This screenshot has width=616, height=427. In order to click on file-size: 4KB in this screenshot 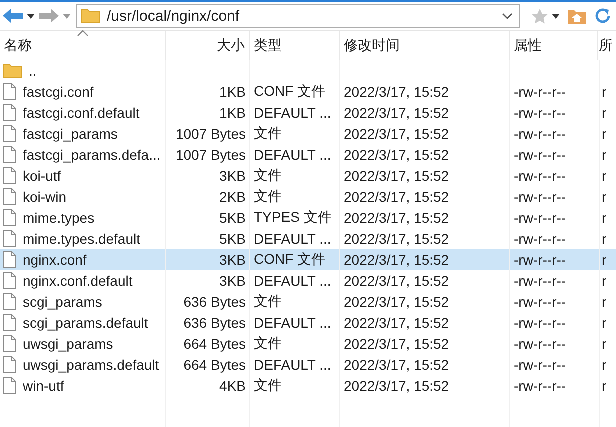, I will do `click(233, 386)`.